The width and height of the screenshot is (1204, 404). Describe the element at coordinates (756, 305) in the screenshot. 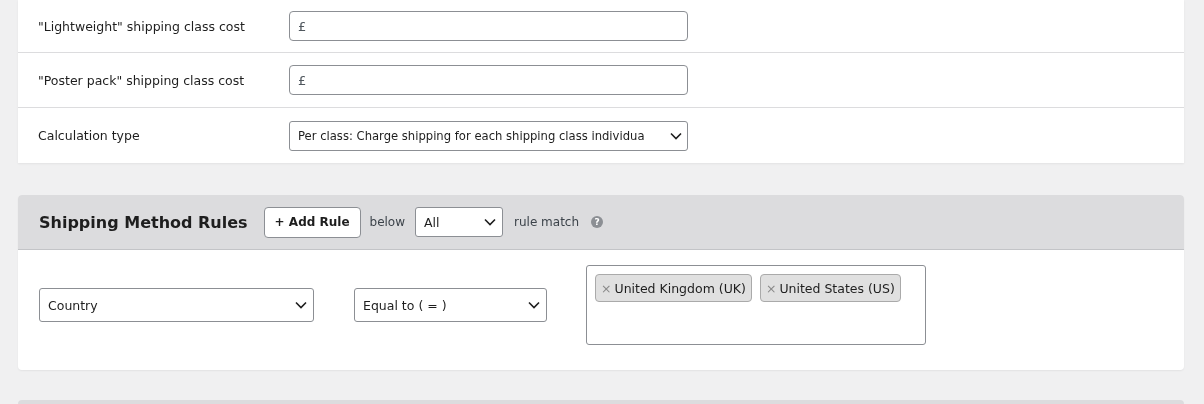

I see `multi-select-field: × United Kingdom (UK) × United States (US)` at that location.